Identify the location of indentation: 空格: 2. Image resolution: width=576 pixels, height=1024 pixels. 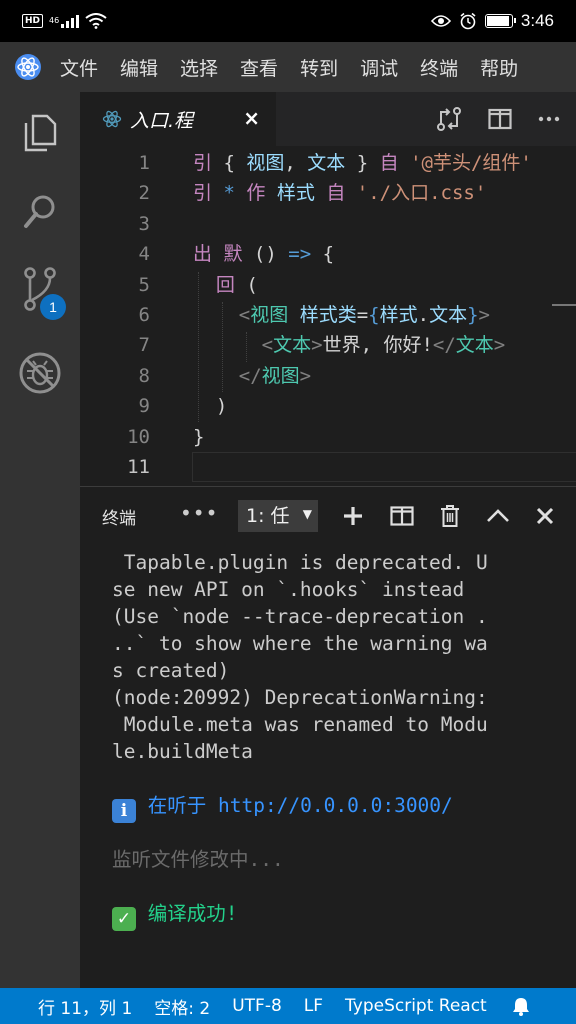
(182, 1006).